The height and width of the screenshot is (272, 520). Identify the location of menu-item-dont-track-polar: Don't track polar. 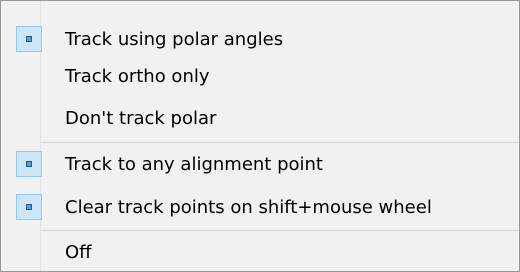
(260, 118).